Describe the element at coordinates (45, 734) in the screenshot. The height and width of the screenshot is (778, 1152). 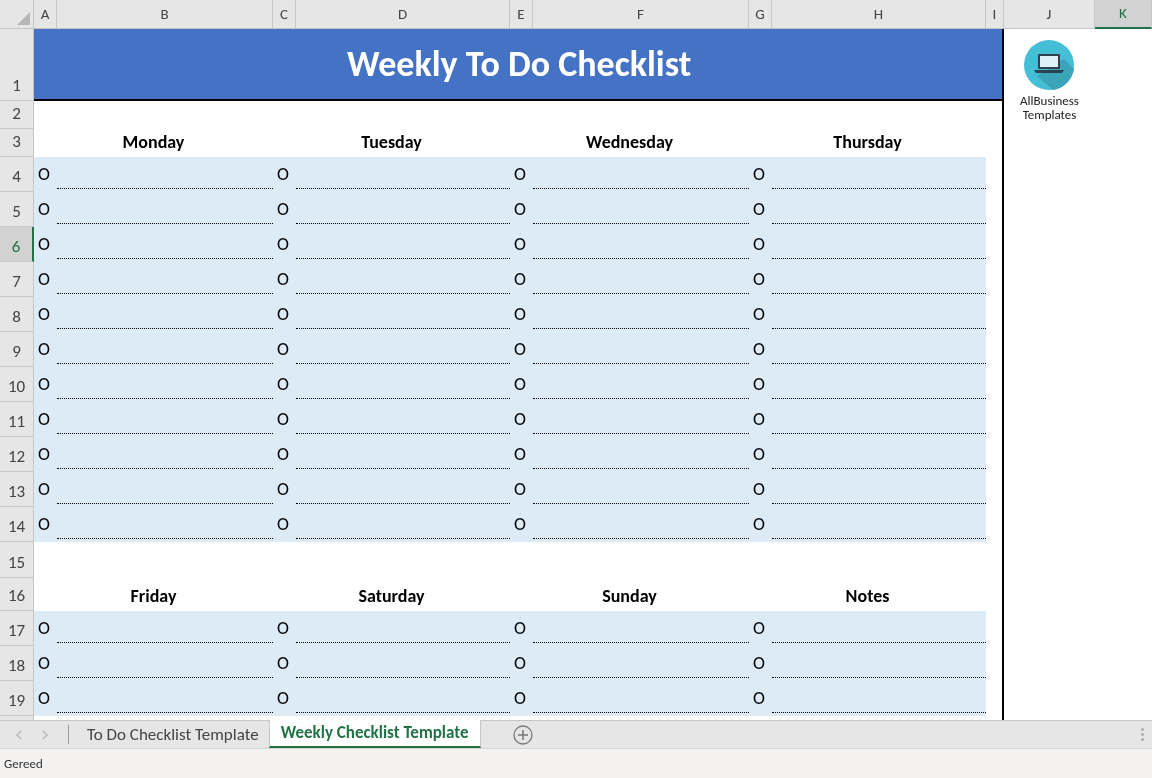
I see `scroll-right-icon` at that location.